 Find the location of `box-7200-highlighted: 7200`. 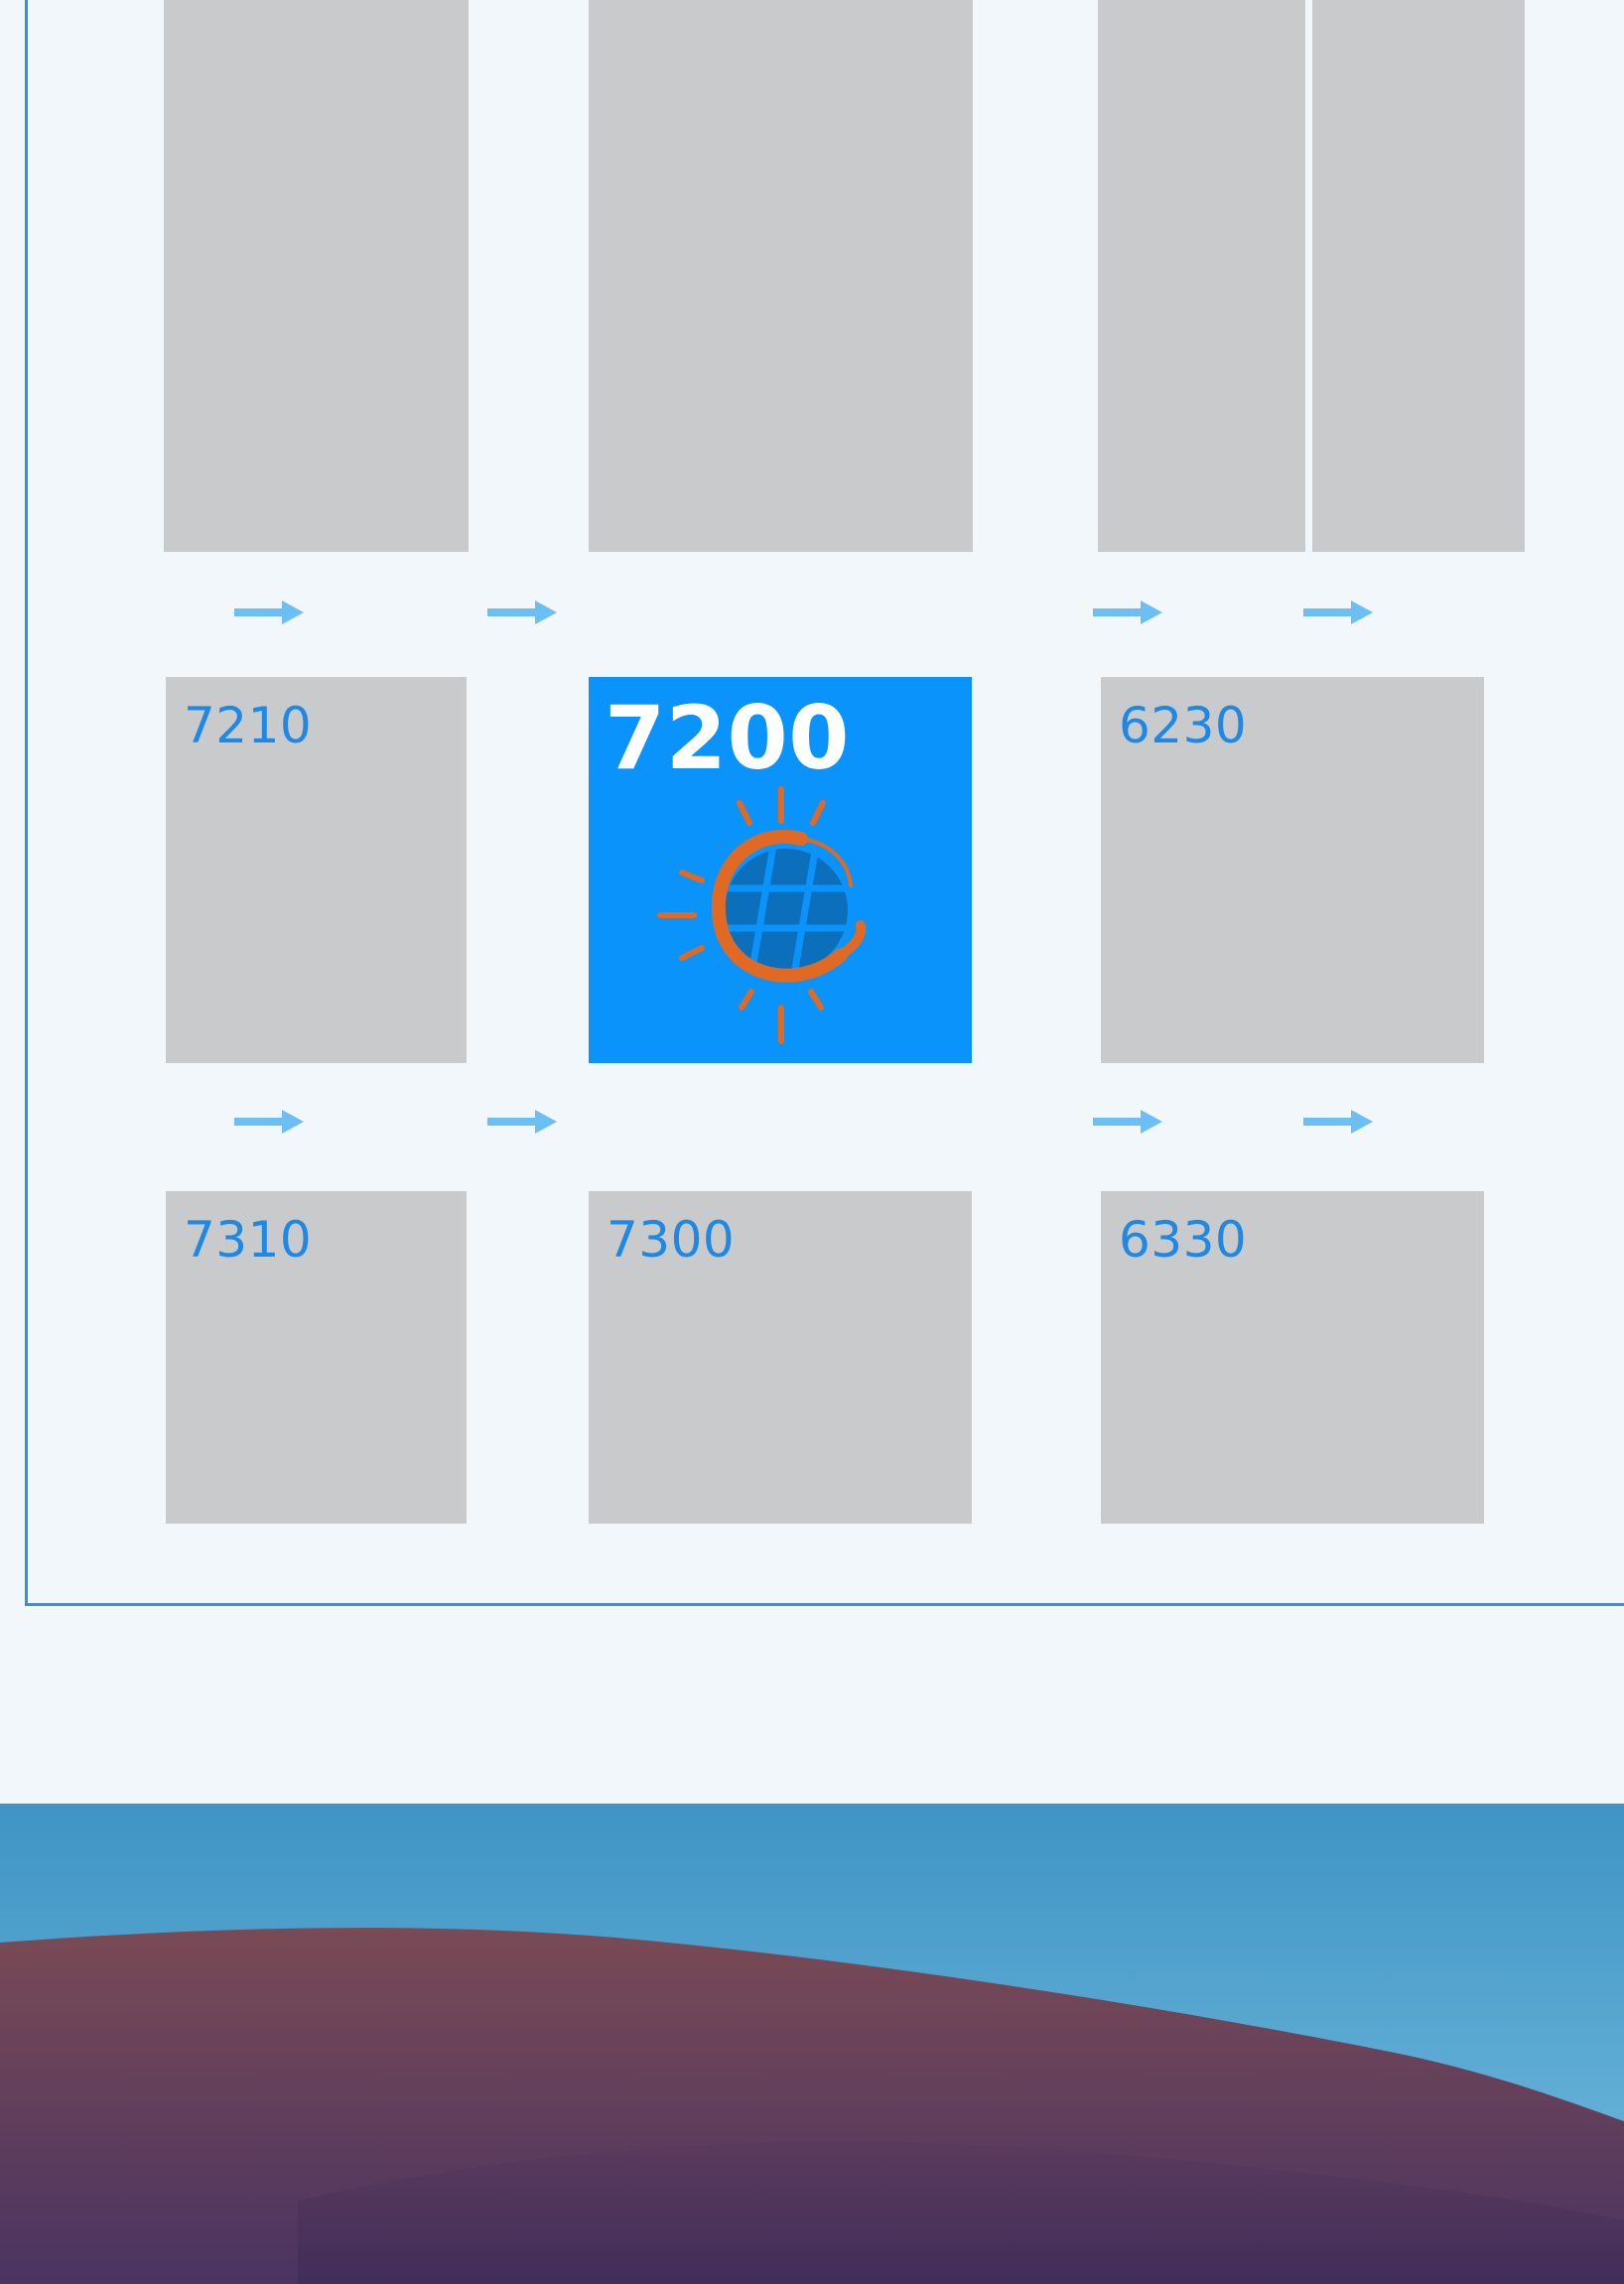

box-7200-highlighted: 7200 is located at coordinates (780, 870).